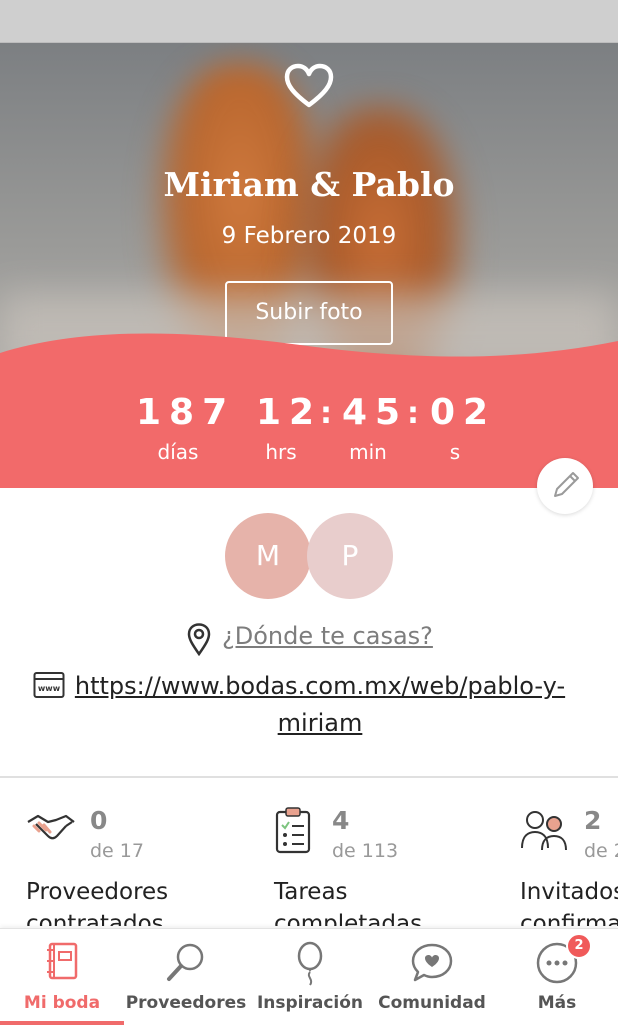  Describe the element at coordinates (569, 918) in the screenshot. I see `stat-guests-title: confirmados` at that location.